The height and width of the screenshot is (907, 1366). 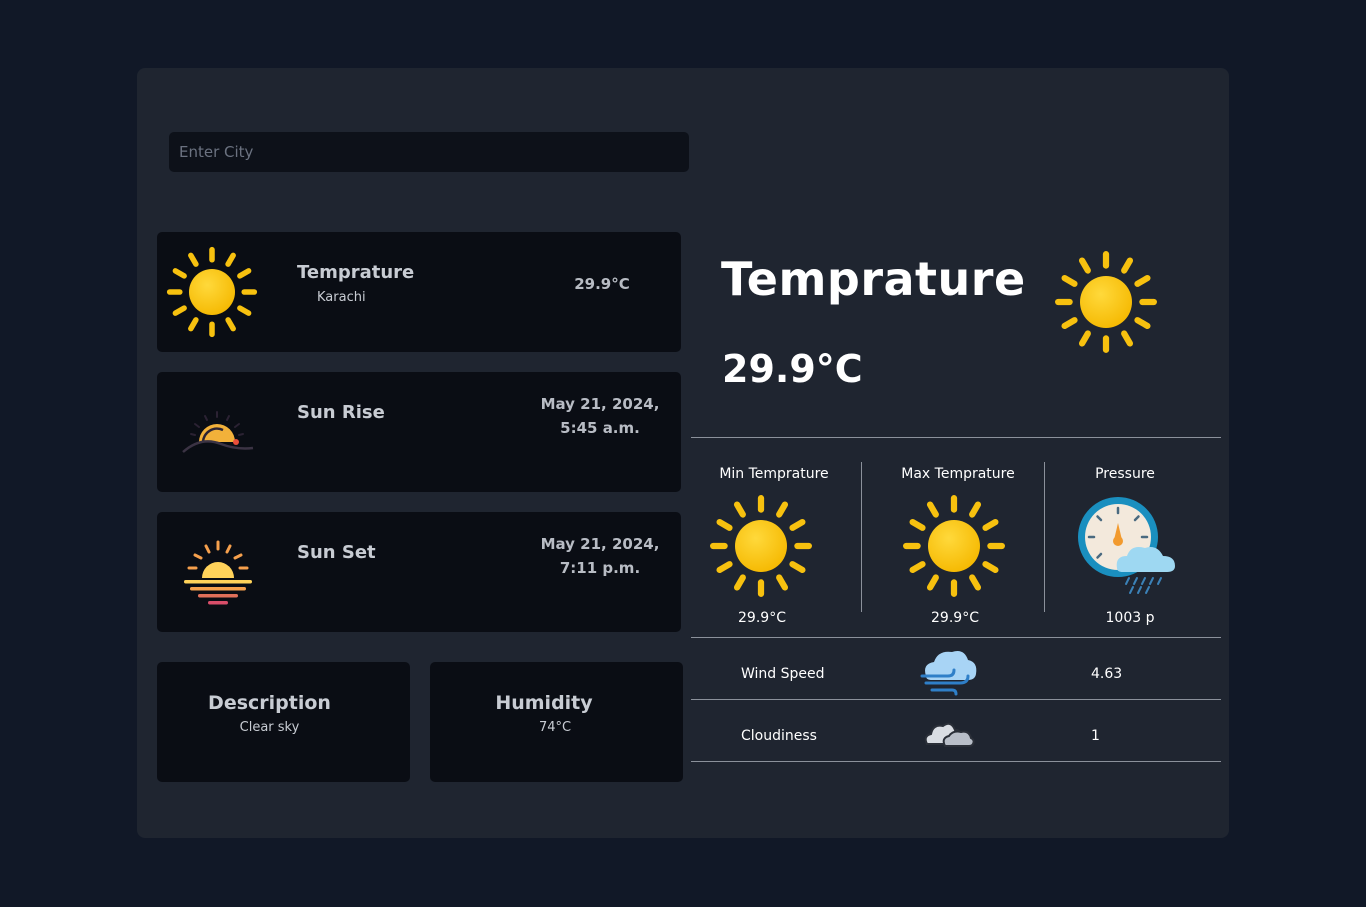 I want to click on pressure-gauge-icon, so click(x=1126, y=545).